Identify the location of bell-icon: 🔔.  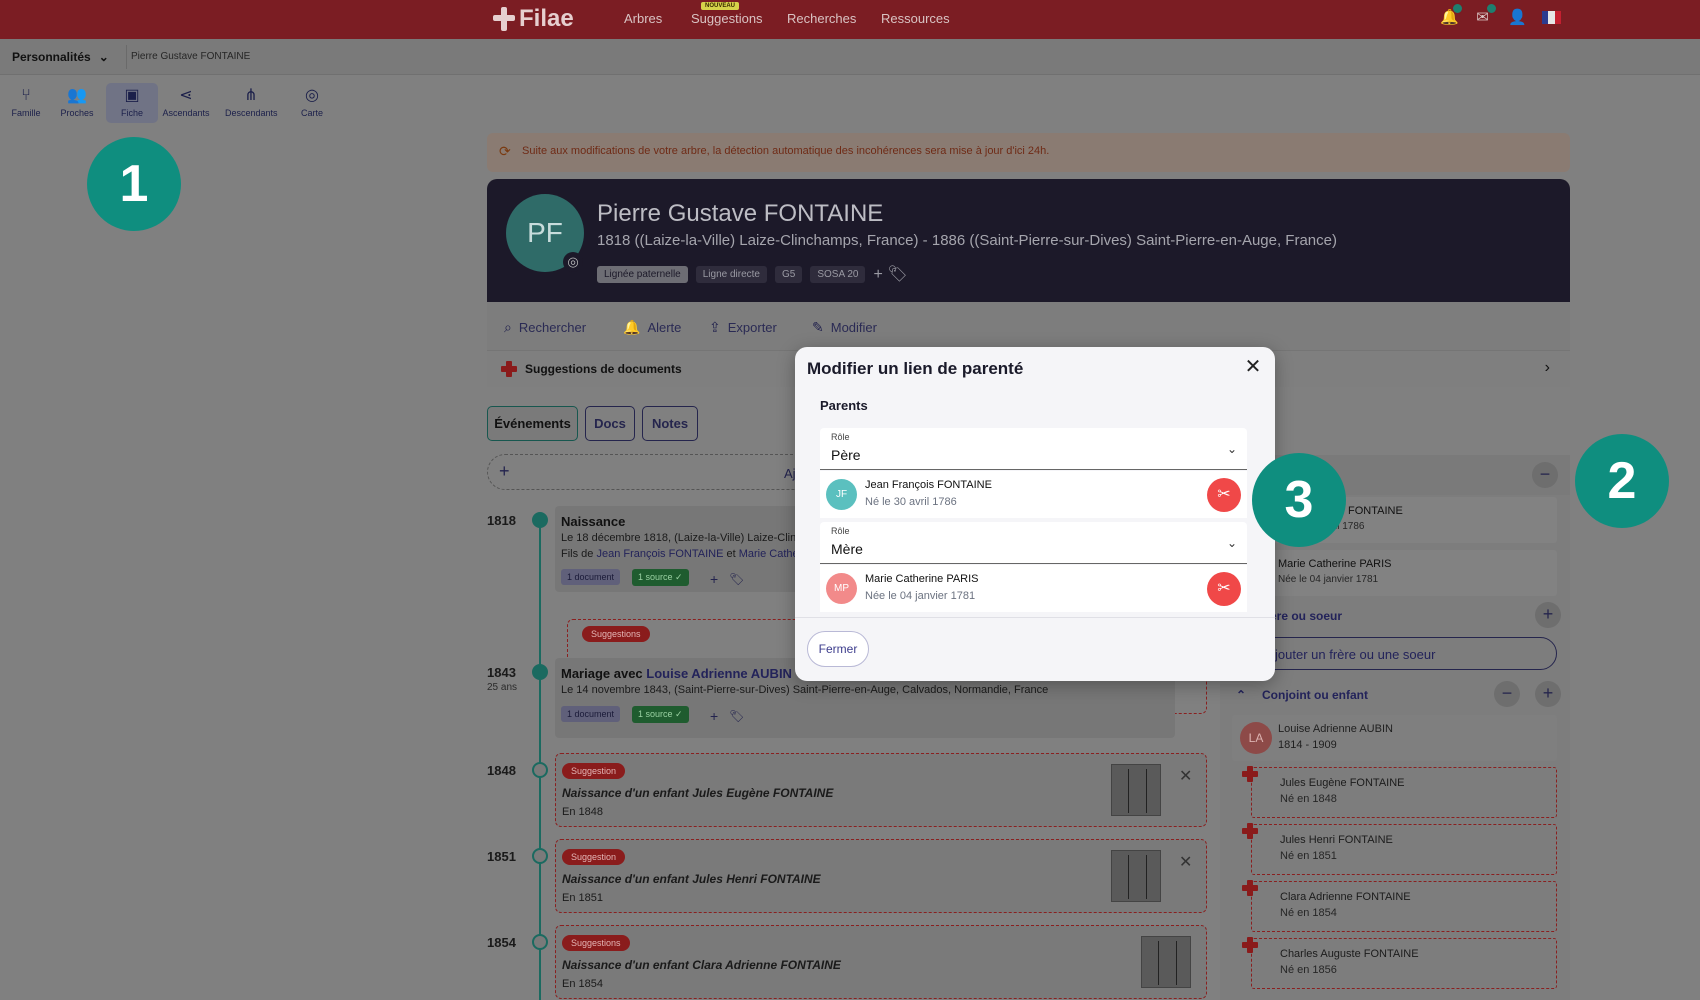
(1451, 14).